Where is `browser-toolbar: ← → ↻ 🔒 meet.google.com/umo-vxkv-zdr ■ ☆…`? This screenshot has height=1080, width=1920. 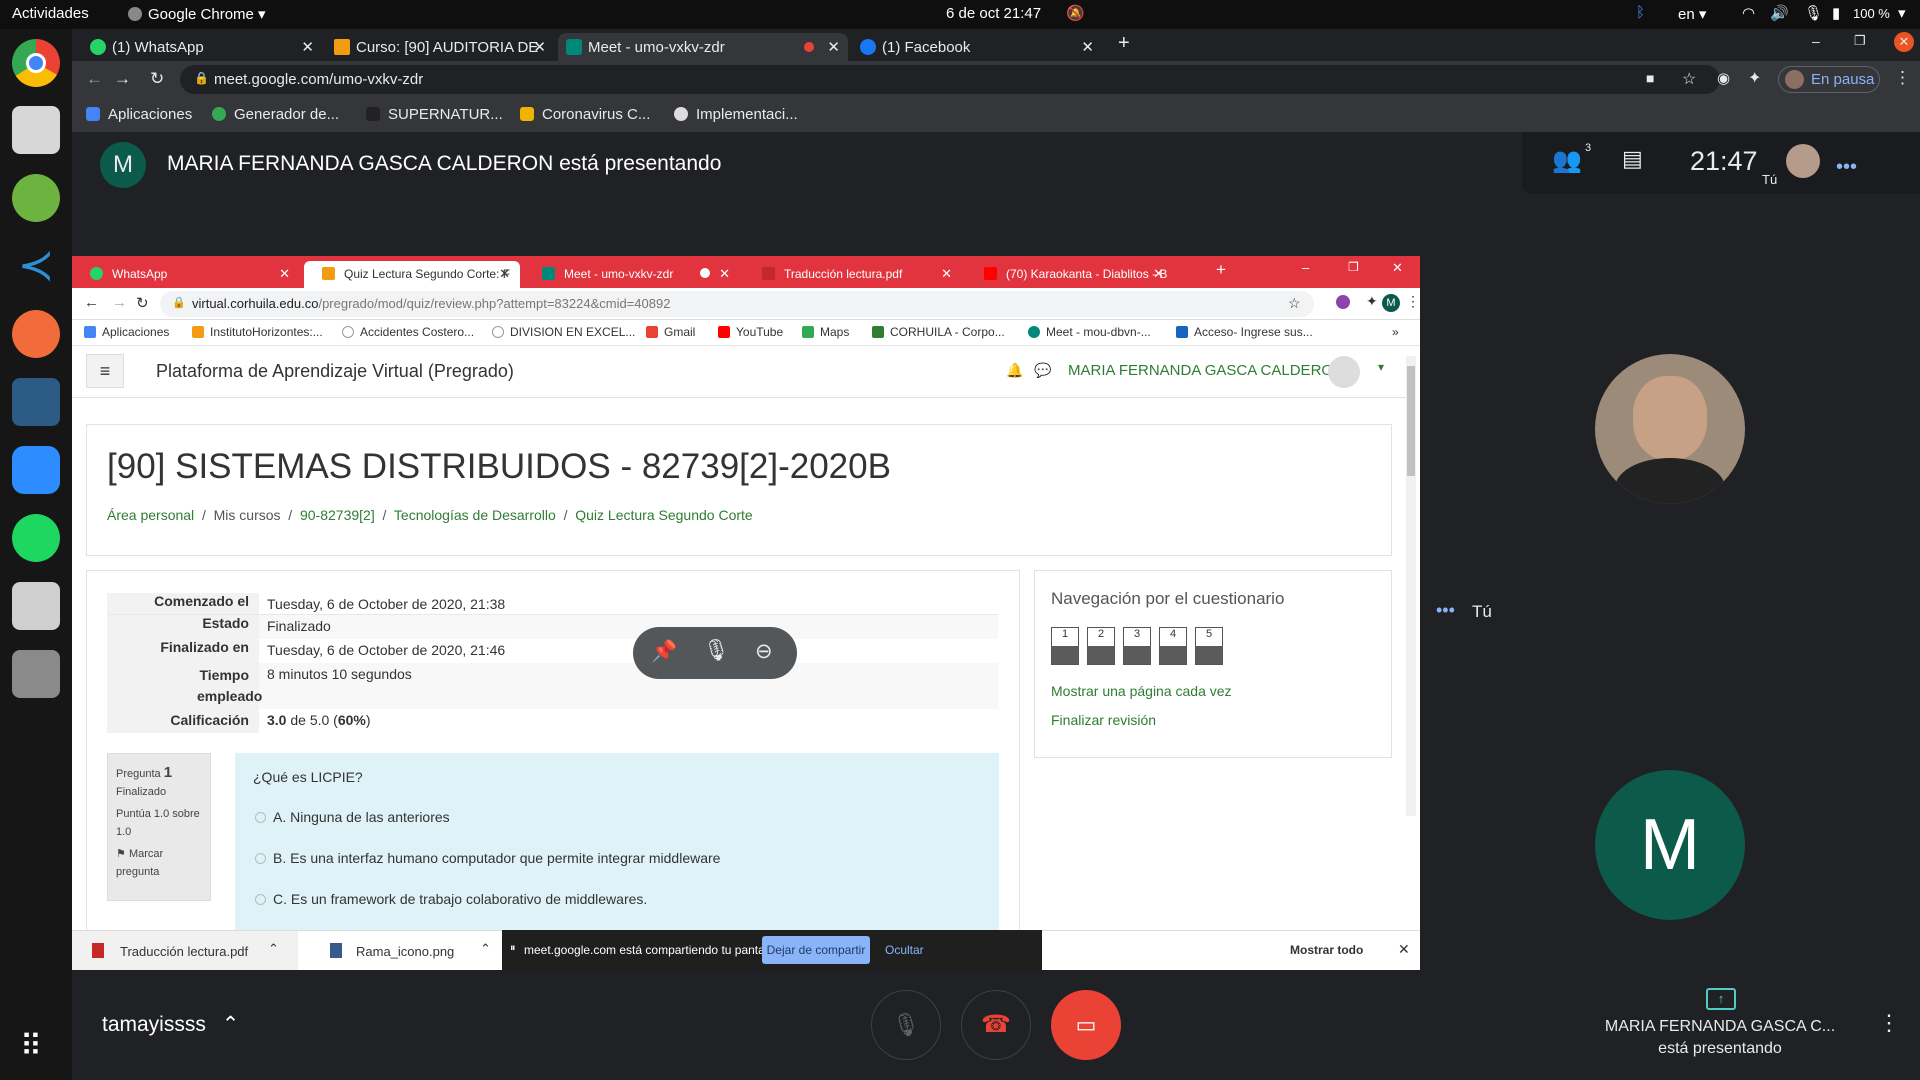
browser-toolbar: ← → ↻ 🔒 meet.google.com/umo-vxkv-zdr ■ ☆… is located at coordinates (996, 79).